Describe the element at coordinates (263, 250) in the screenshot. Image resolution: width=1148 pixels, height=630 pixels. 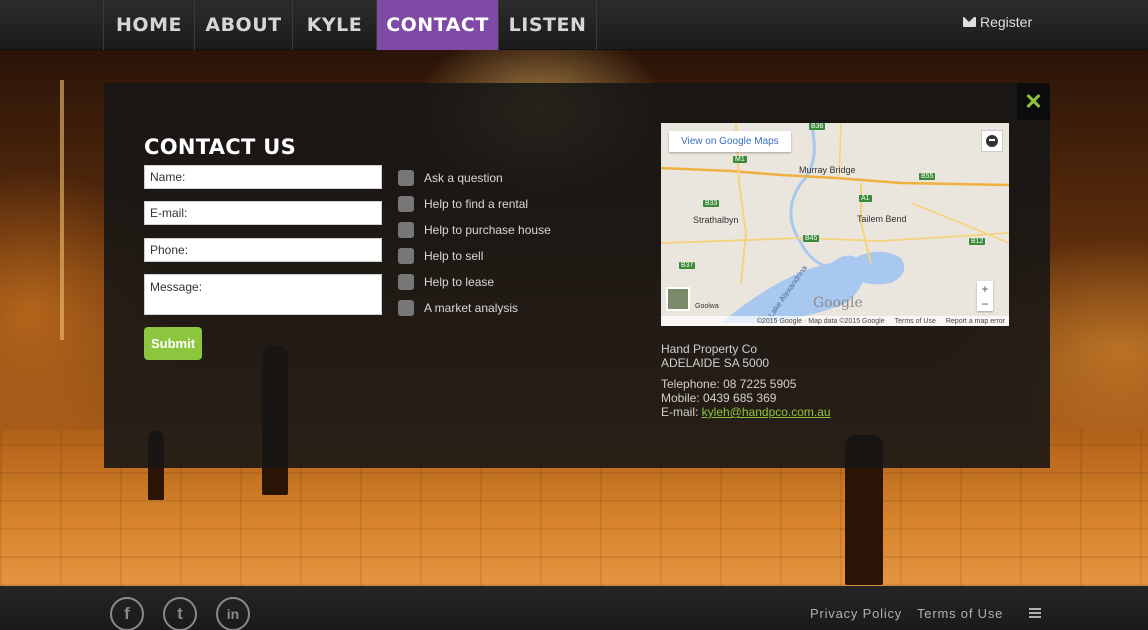
I see `phone-field` at that location.